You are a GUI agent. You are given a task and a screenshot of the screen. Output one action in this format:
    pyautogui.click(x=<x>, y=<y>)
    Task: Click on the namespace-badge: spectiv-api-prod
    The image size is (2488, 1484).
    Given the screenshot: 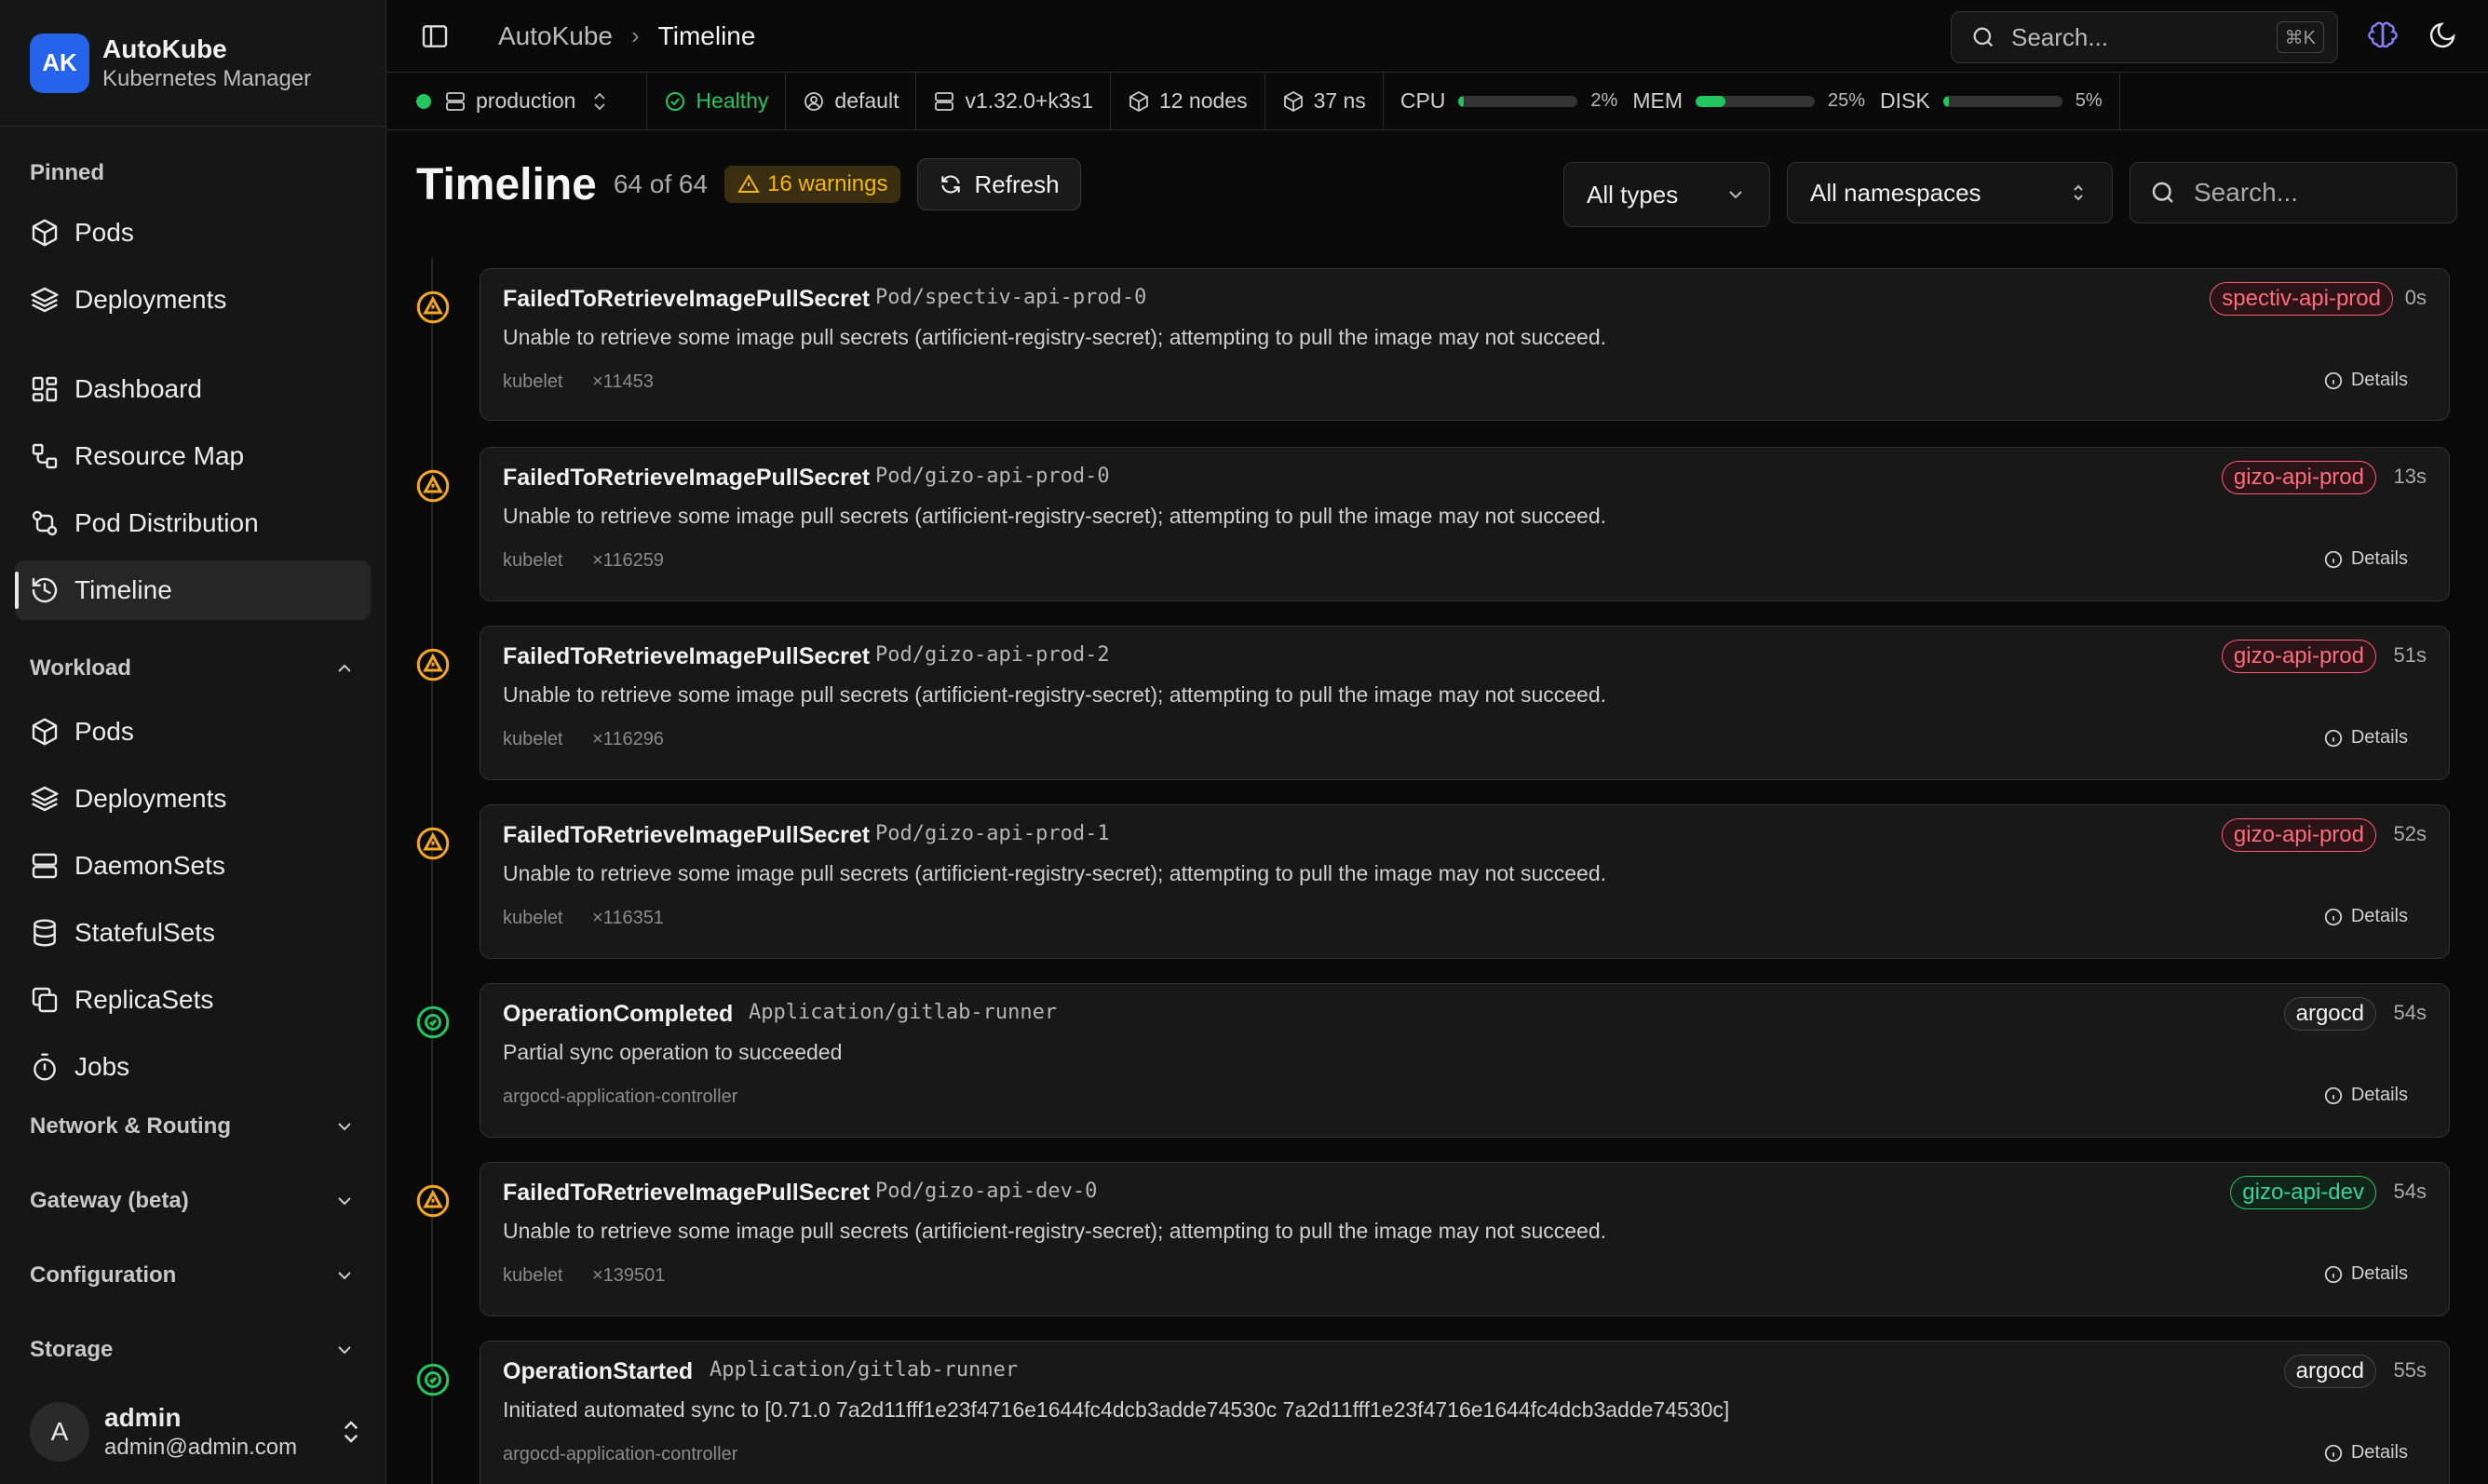 What is the action you would take?
    pyautogui.click(x=2301, y=299)
    